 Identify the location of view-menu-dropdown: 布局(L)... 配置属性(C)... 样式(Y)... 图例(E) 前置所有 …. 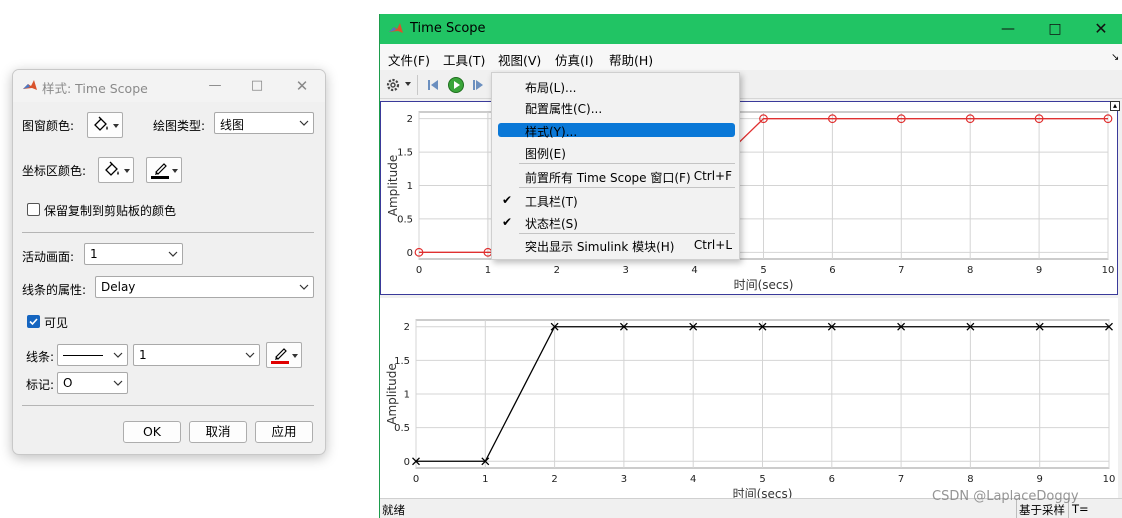
(615, 166).